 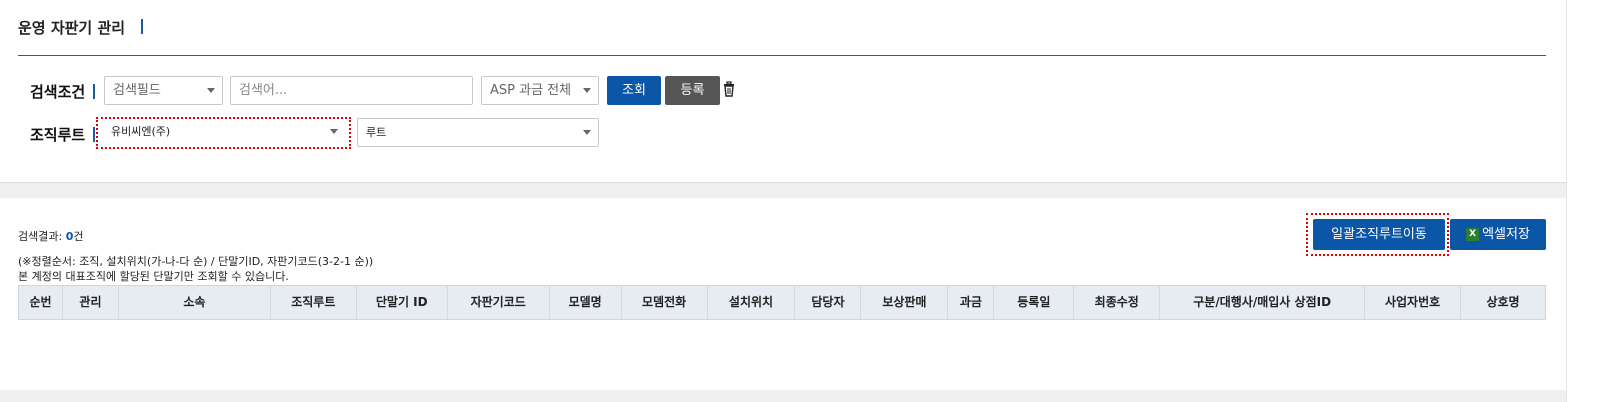 I want to click on column-header: 순번, so click(x=41, y=302).